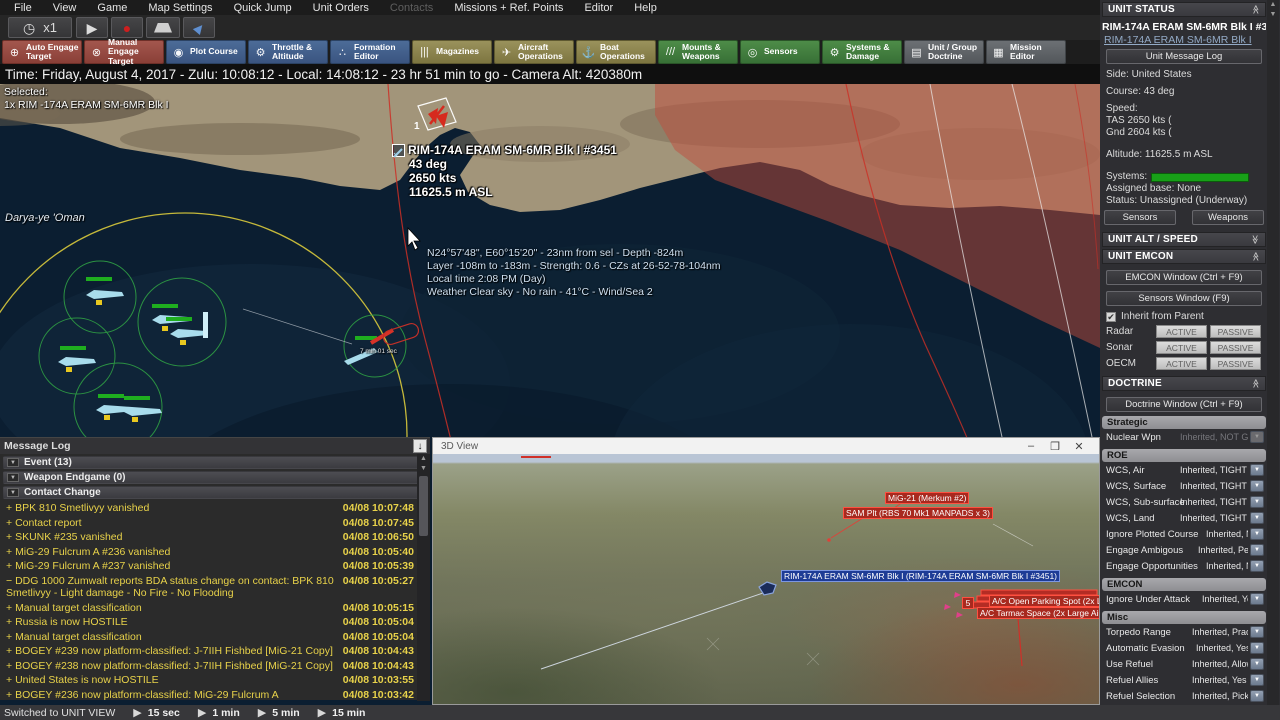 This screenshot has height=720, width=1280. What do you see at coordinates (1228, 217) in the screenshot?
I see `weapons-panel-button: Weapons` at bounding box center [1228, 217].